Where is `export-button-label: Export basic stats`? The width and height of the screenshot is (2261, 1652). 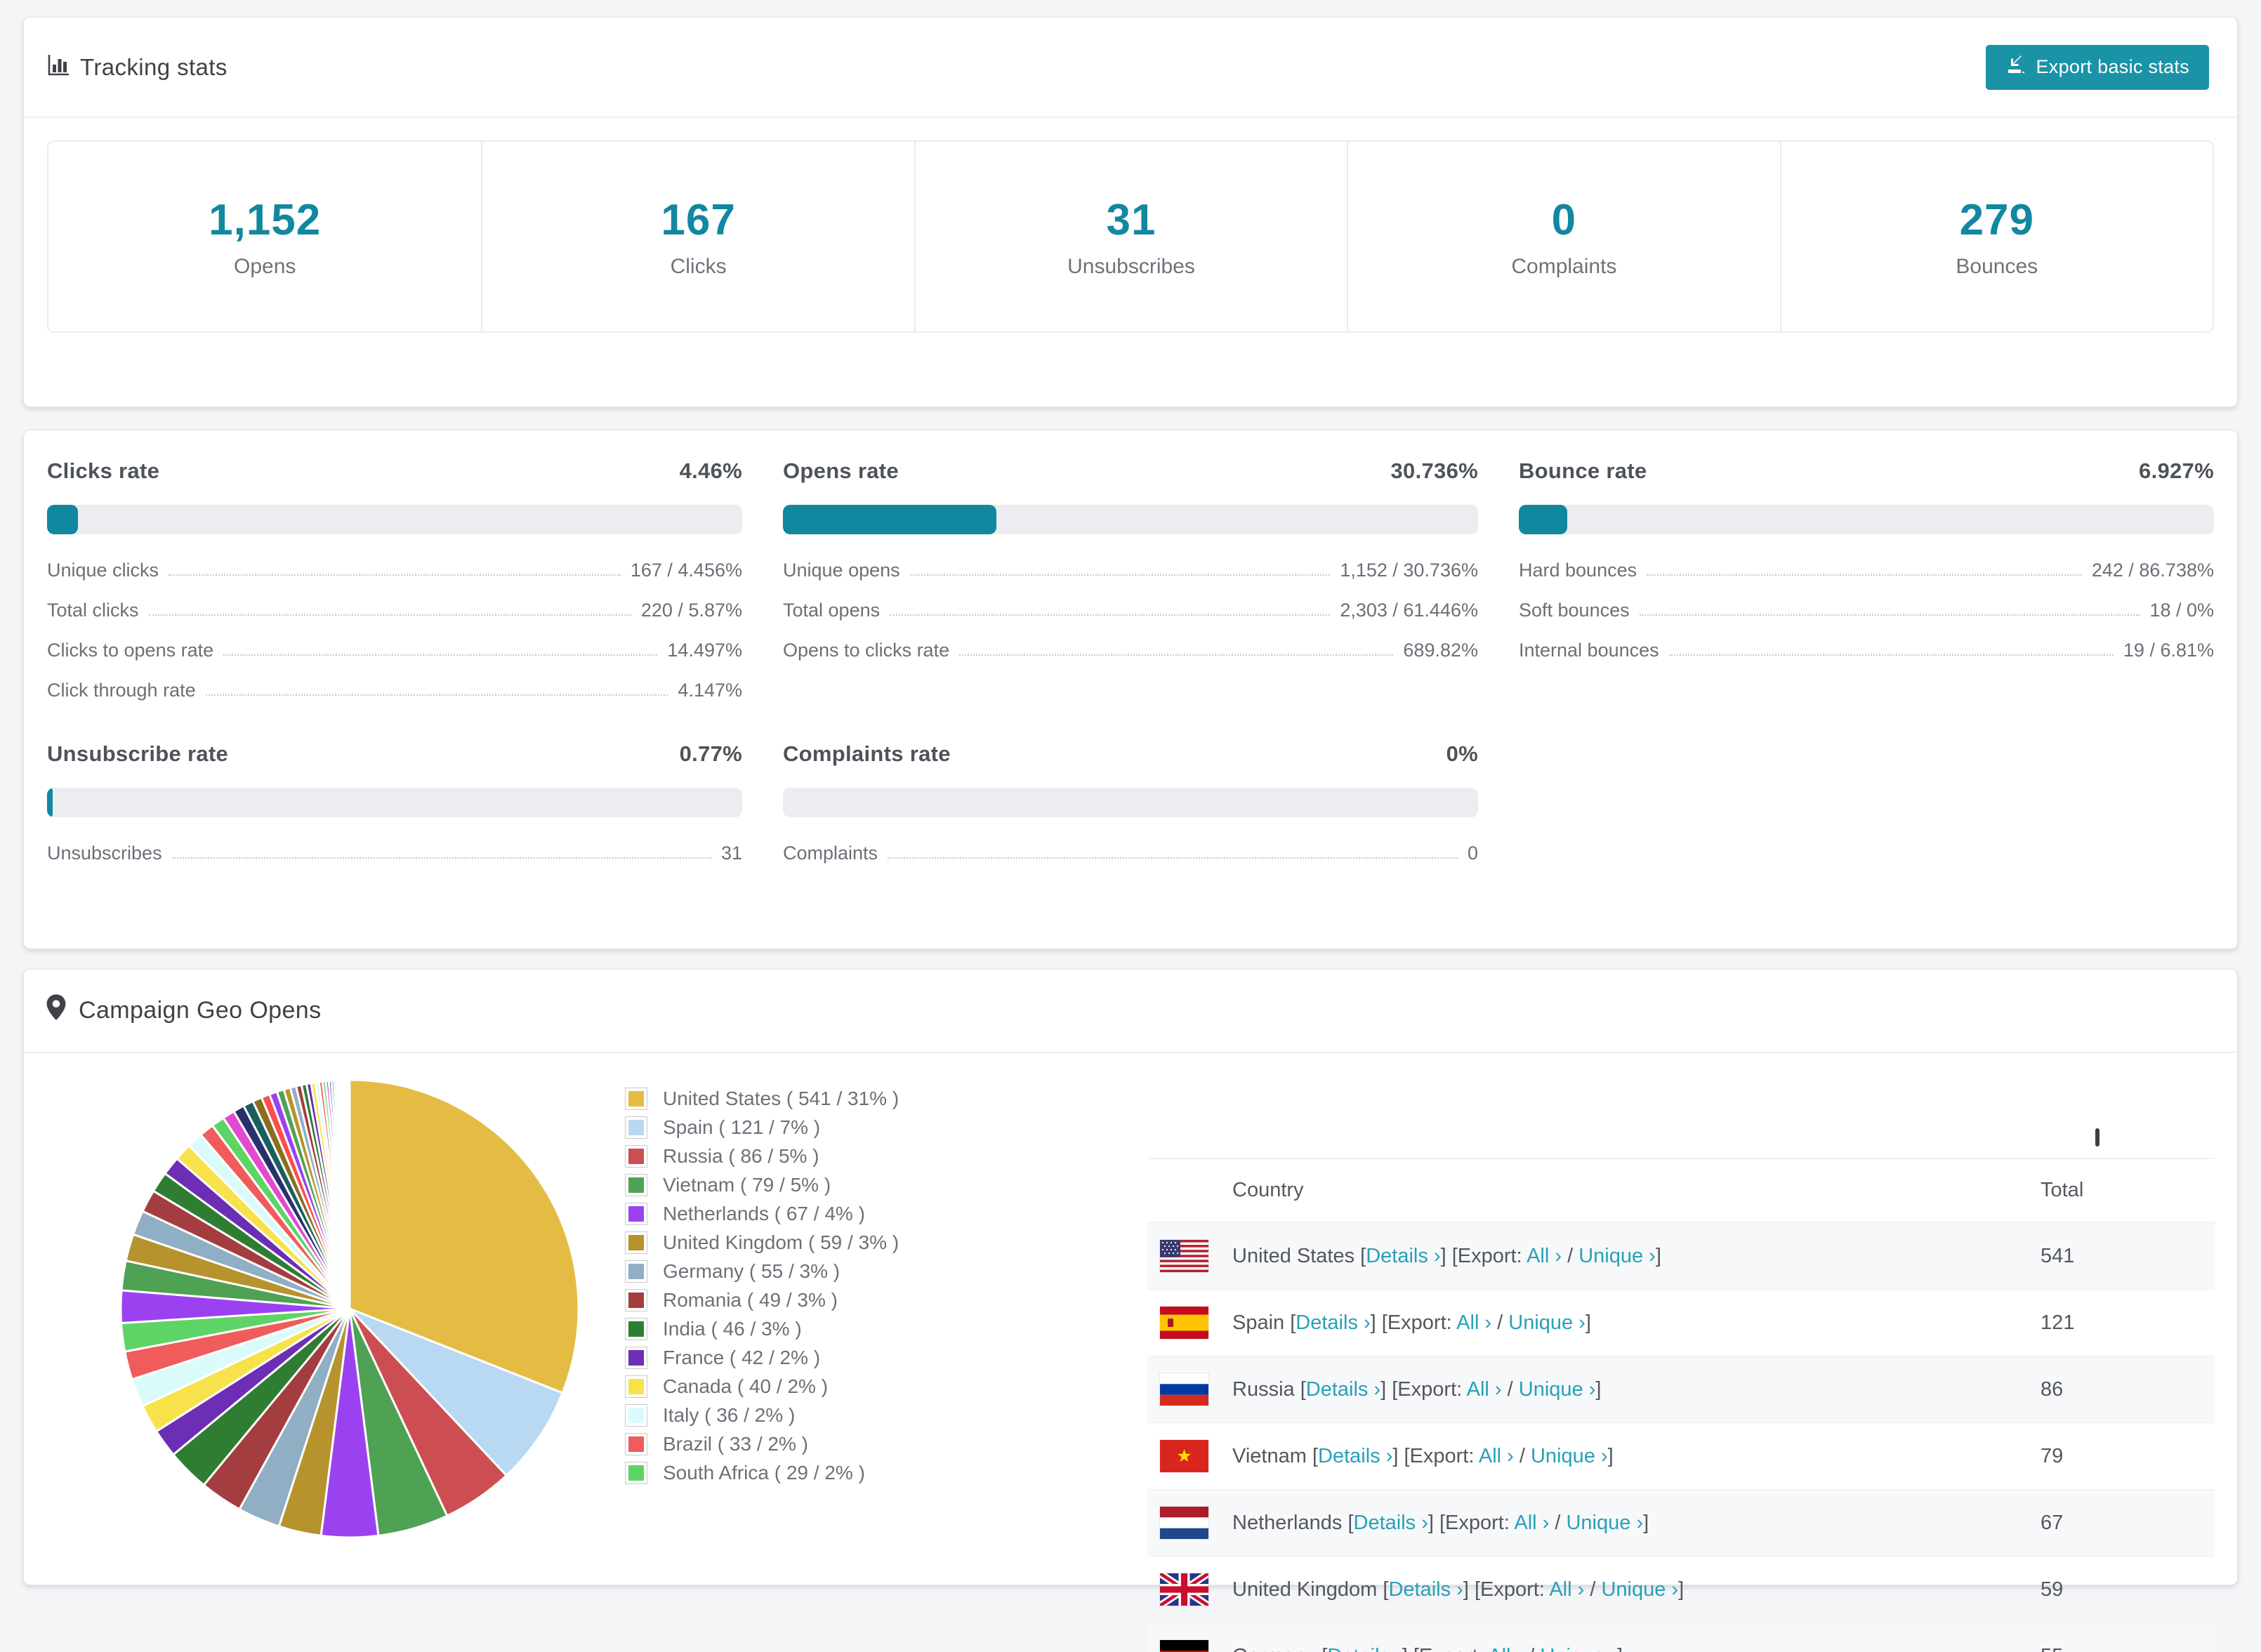
export-button-label: Export basic stats is located at coordinates (2113, 67).